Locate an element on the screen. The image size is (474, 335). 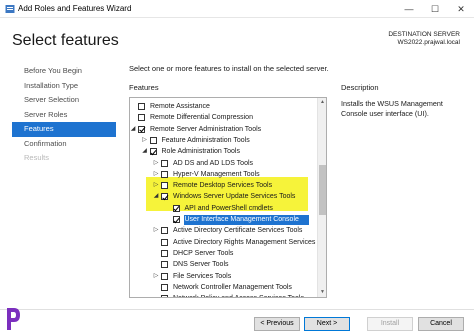
maximize-button: ☐ is located at coordinates (435, 9).